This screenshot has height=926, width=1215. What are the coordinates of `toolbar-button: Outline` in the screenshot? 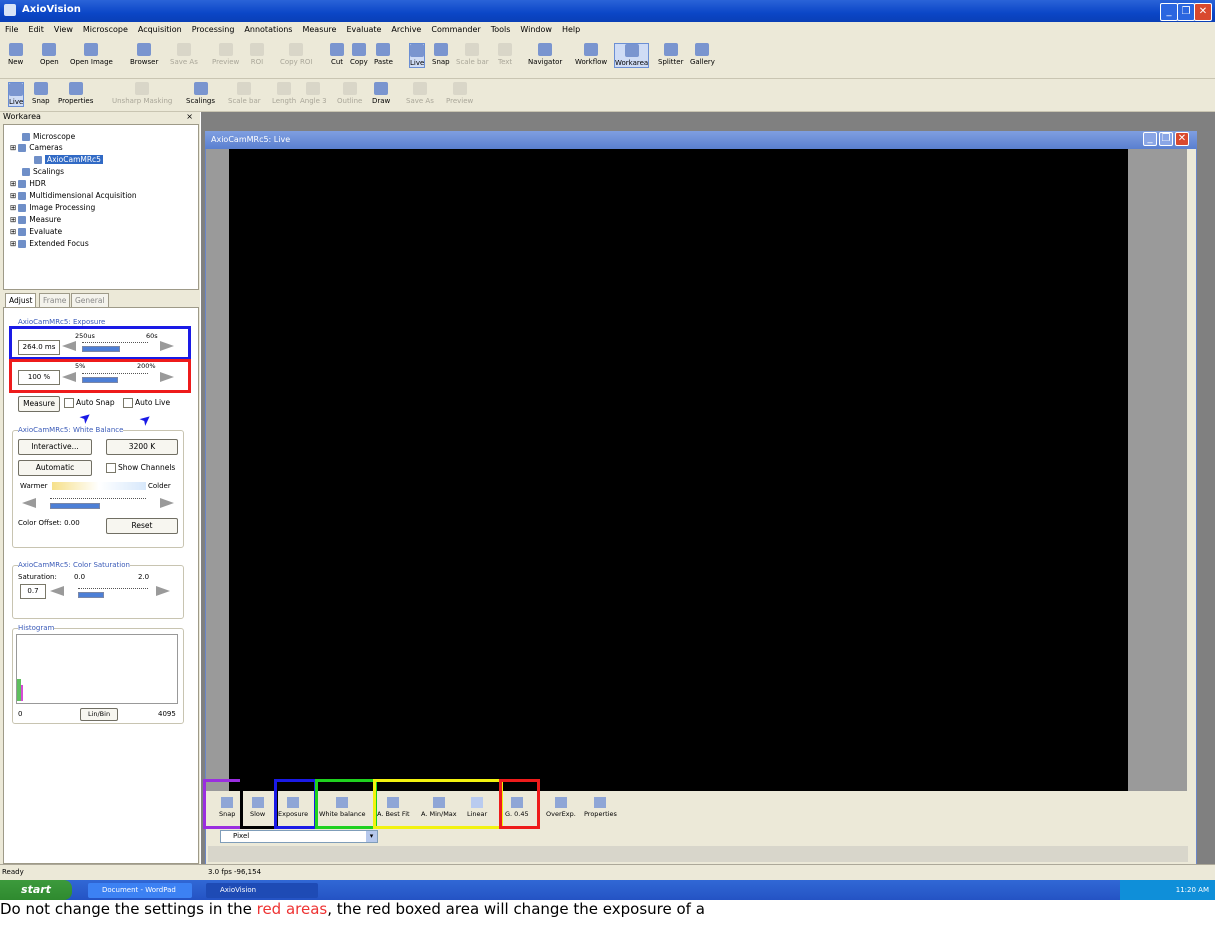 It's located at (349, 93).